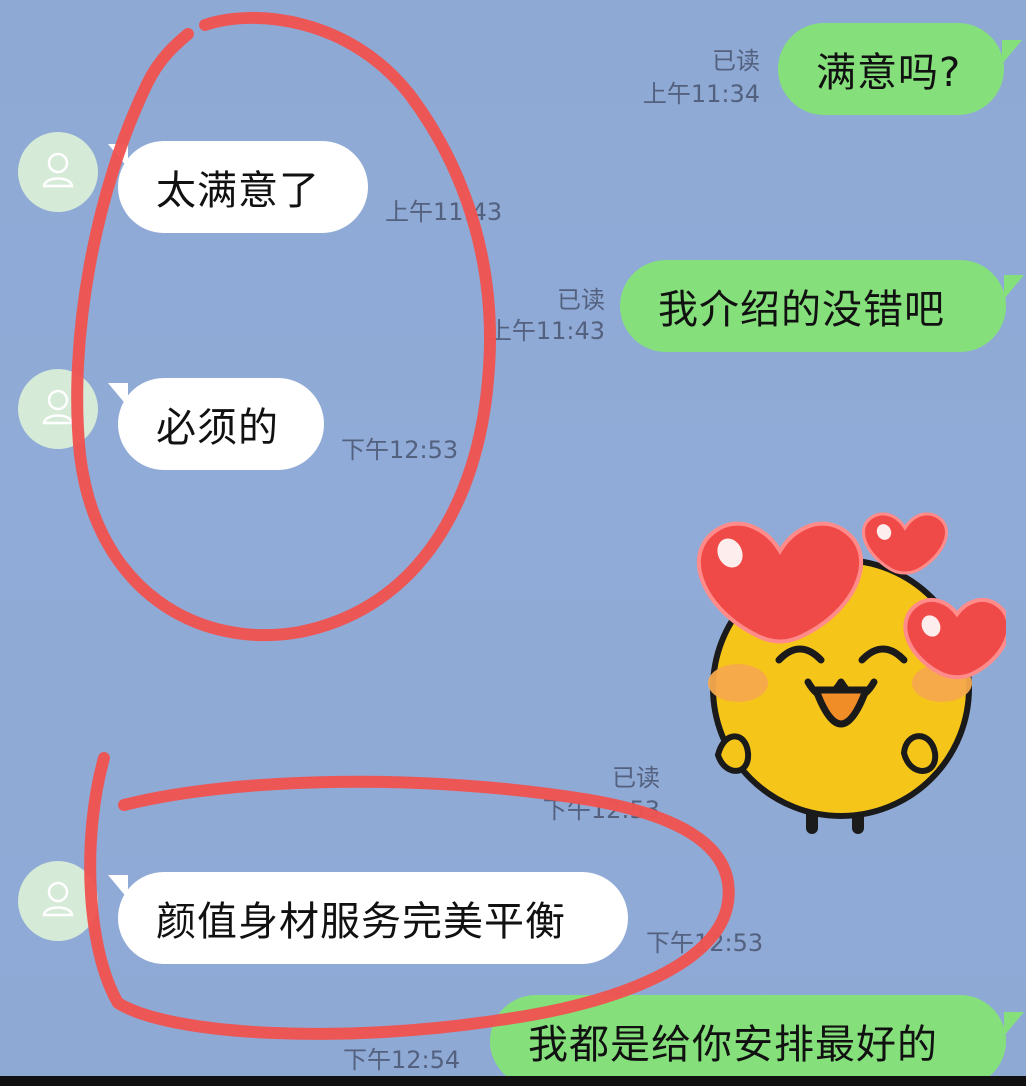  What do you see at coordinates (889, 73) in the screenshot?
I see `message-text: 满意吗?` at bounding box center [889, 73].